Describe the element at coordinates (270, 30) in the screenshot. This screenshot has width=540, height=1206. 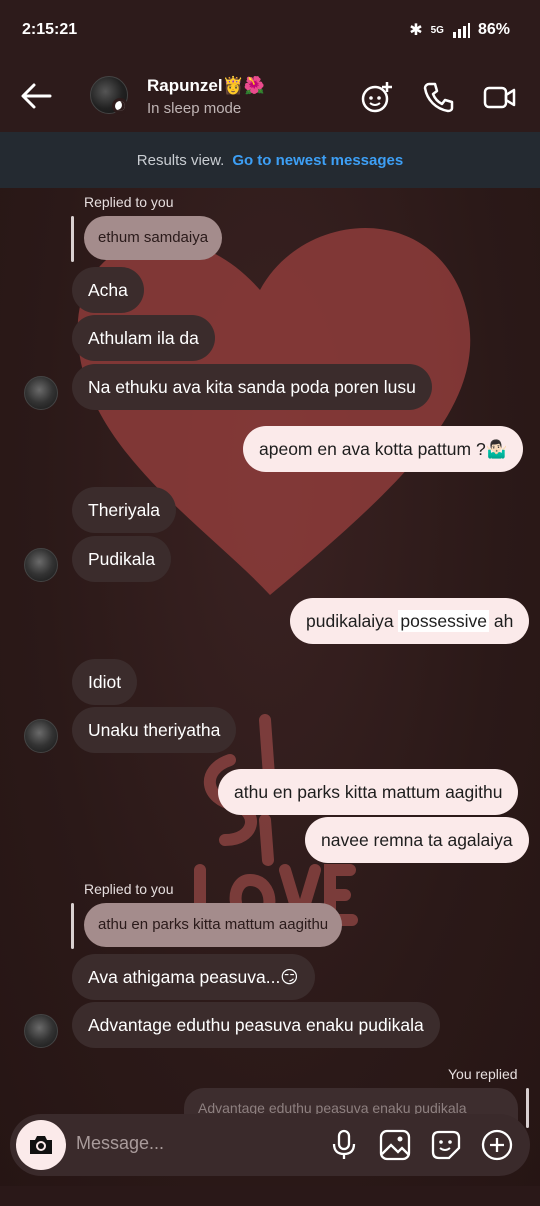
I see `status-bar: 2:15:21 ✱ 5G 86%` at that location.